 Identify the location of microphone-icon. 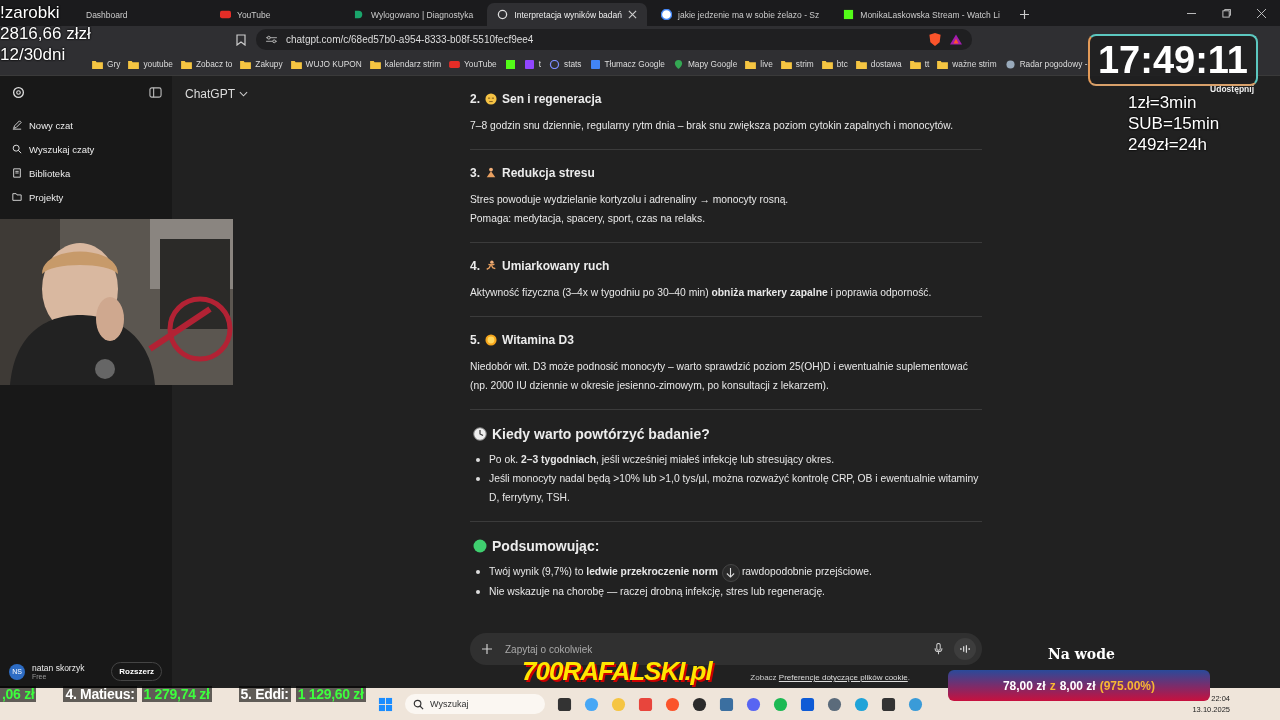
(938, 649).